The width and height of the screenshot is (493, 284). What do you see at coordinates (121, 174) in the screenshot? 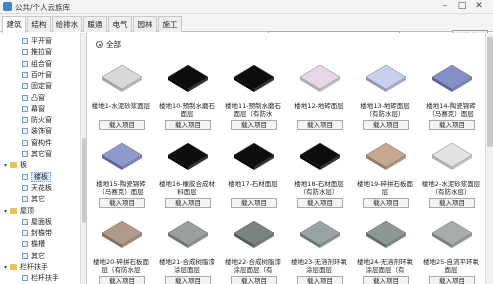
I see `family-card: 楼地15-陶瓷锦砖（马赛克）面层 载入项目` at bounding box center [121, 174].